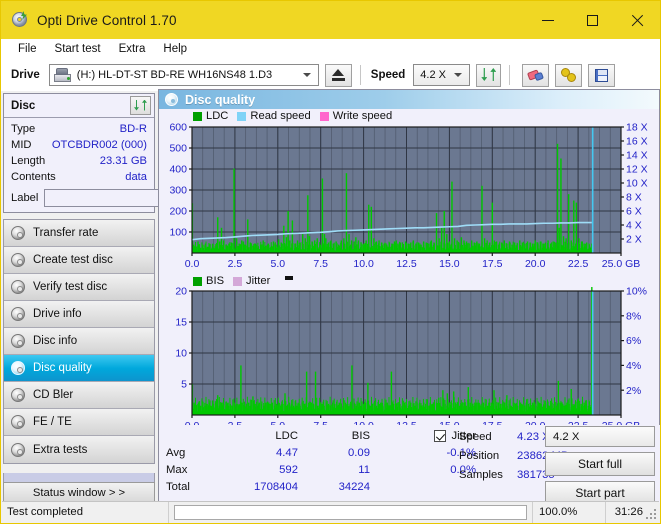 This screenshot has width=661, height=524. What do you see at coordinates (330, 20) in the screenshot?
I see `title-bar: Opti Drive Control 1.70` at bounding box center [330, 20].